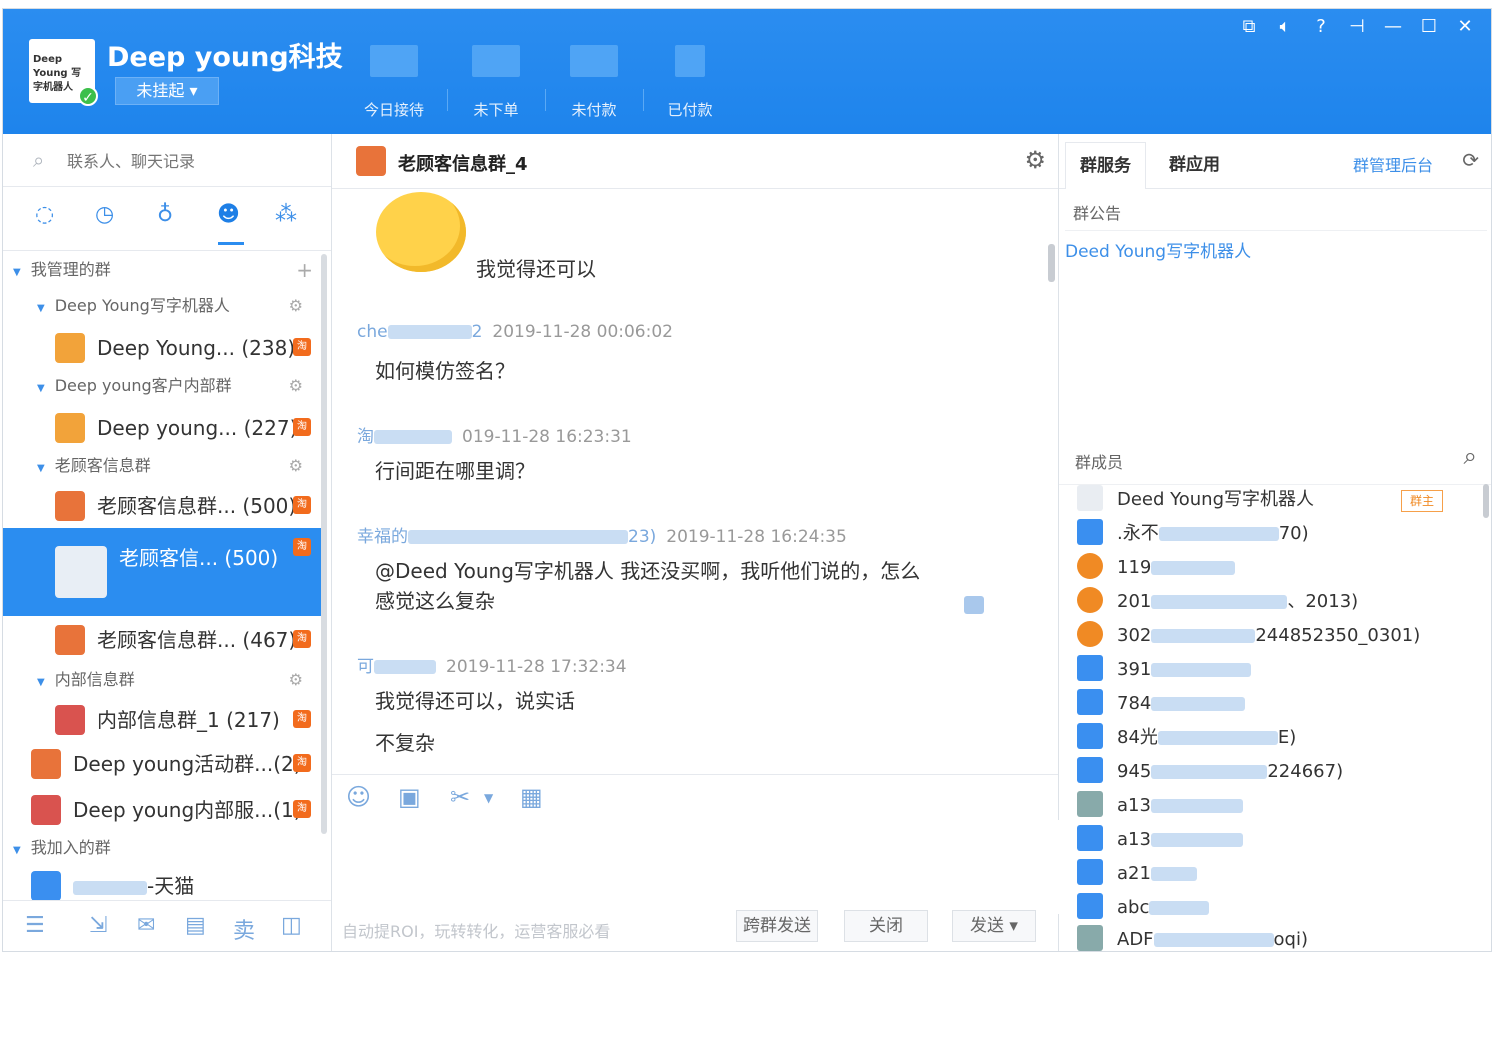 This screenshot has width=1500, height=1054. What do you see at coordinates (1285, 27) in the screenshot?
I see `volume-icon: 🔈︎` at bounding box center [1285, 27].